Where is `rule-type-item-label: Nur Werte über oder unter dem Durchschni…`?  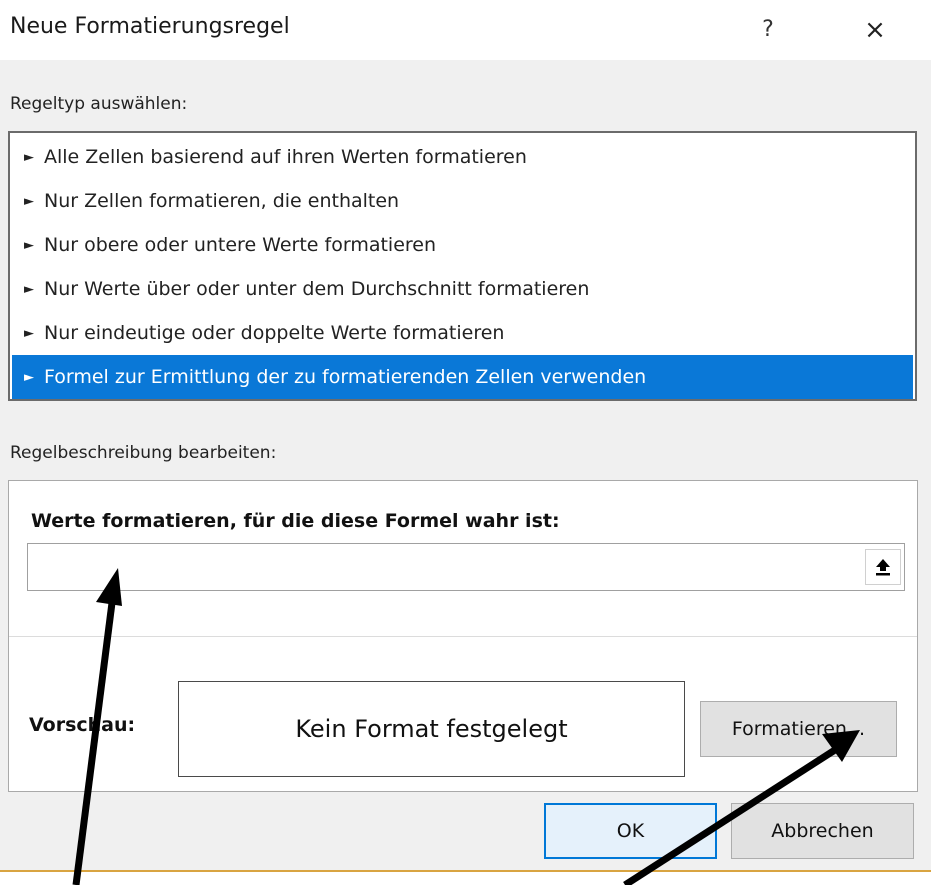
rule-type-item-label: Nur Werte über oder unter dem Durchschni… is located at coordinates (317, 289).